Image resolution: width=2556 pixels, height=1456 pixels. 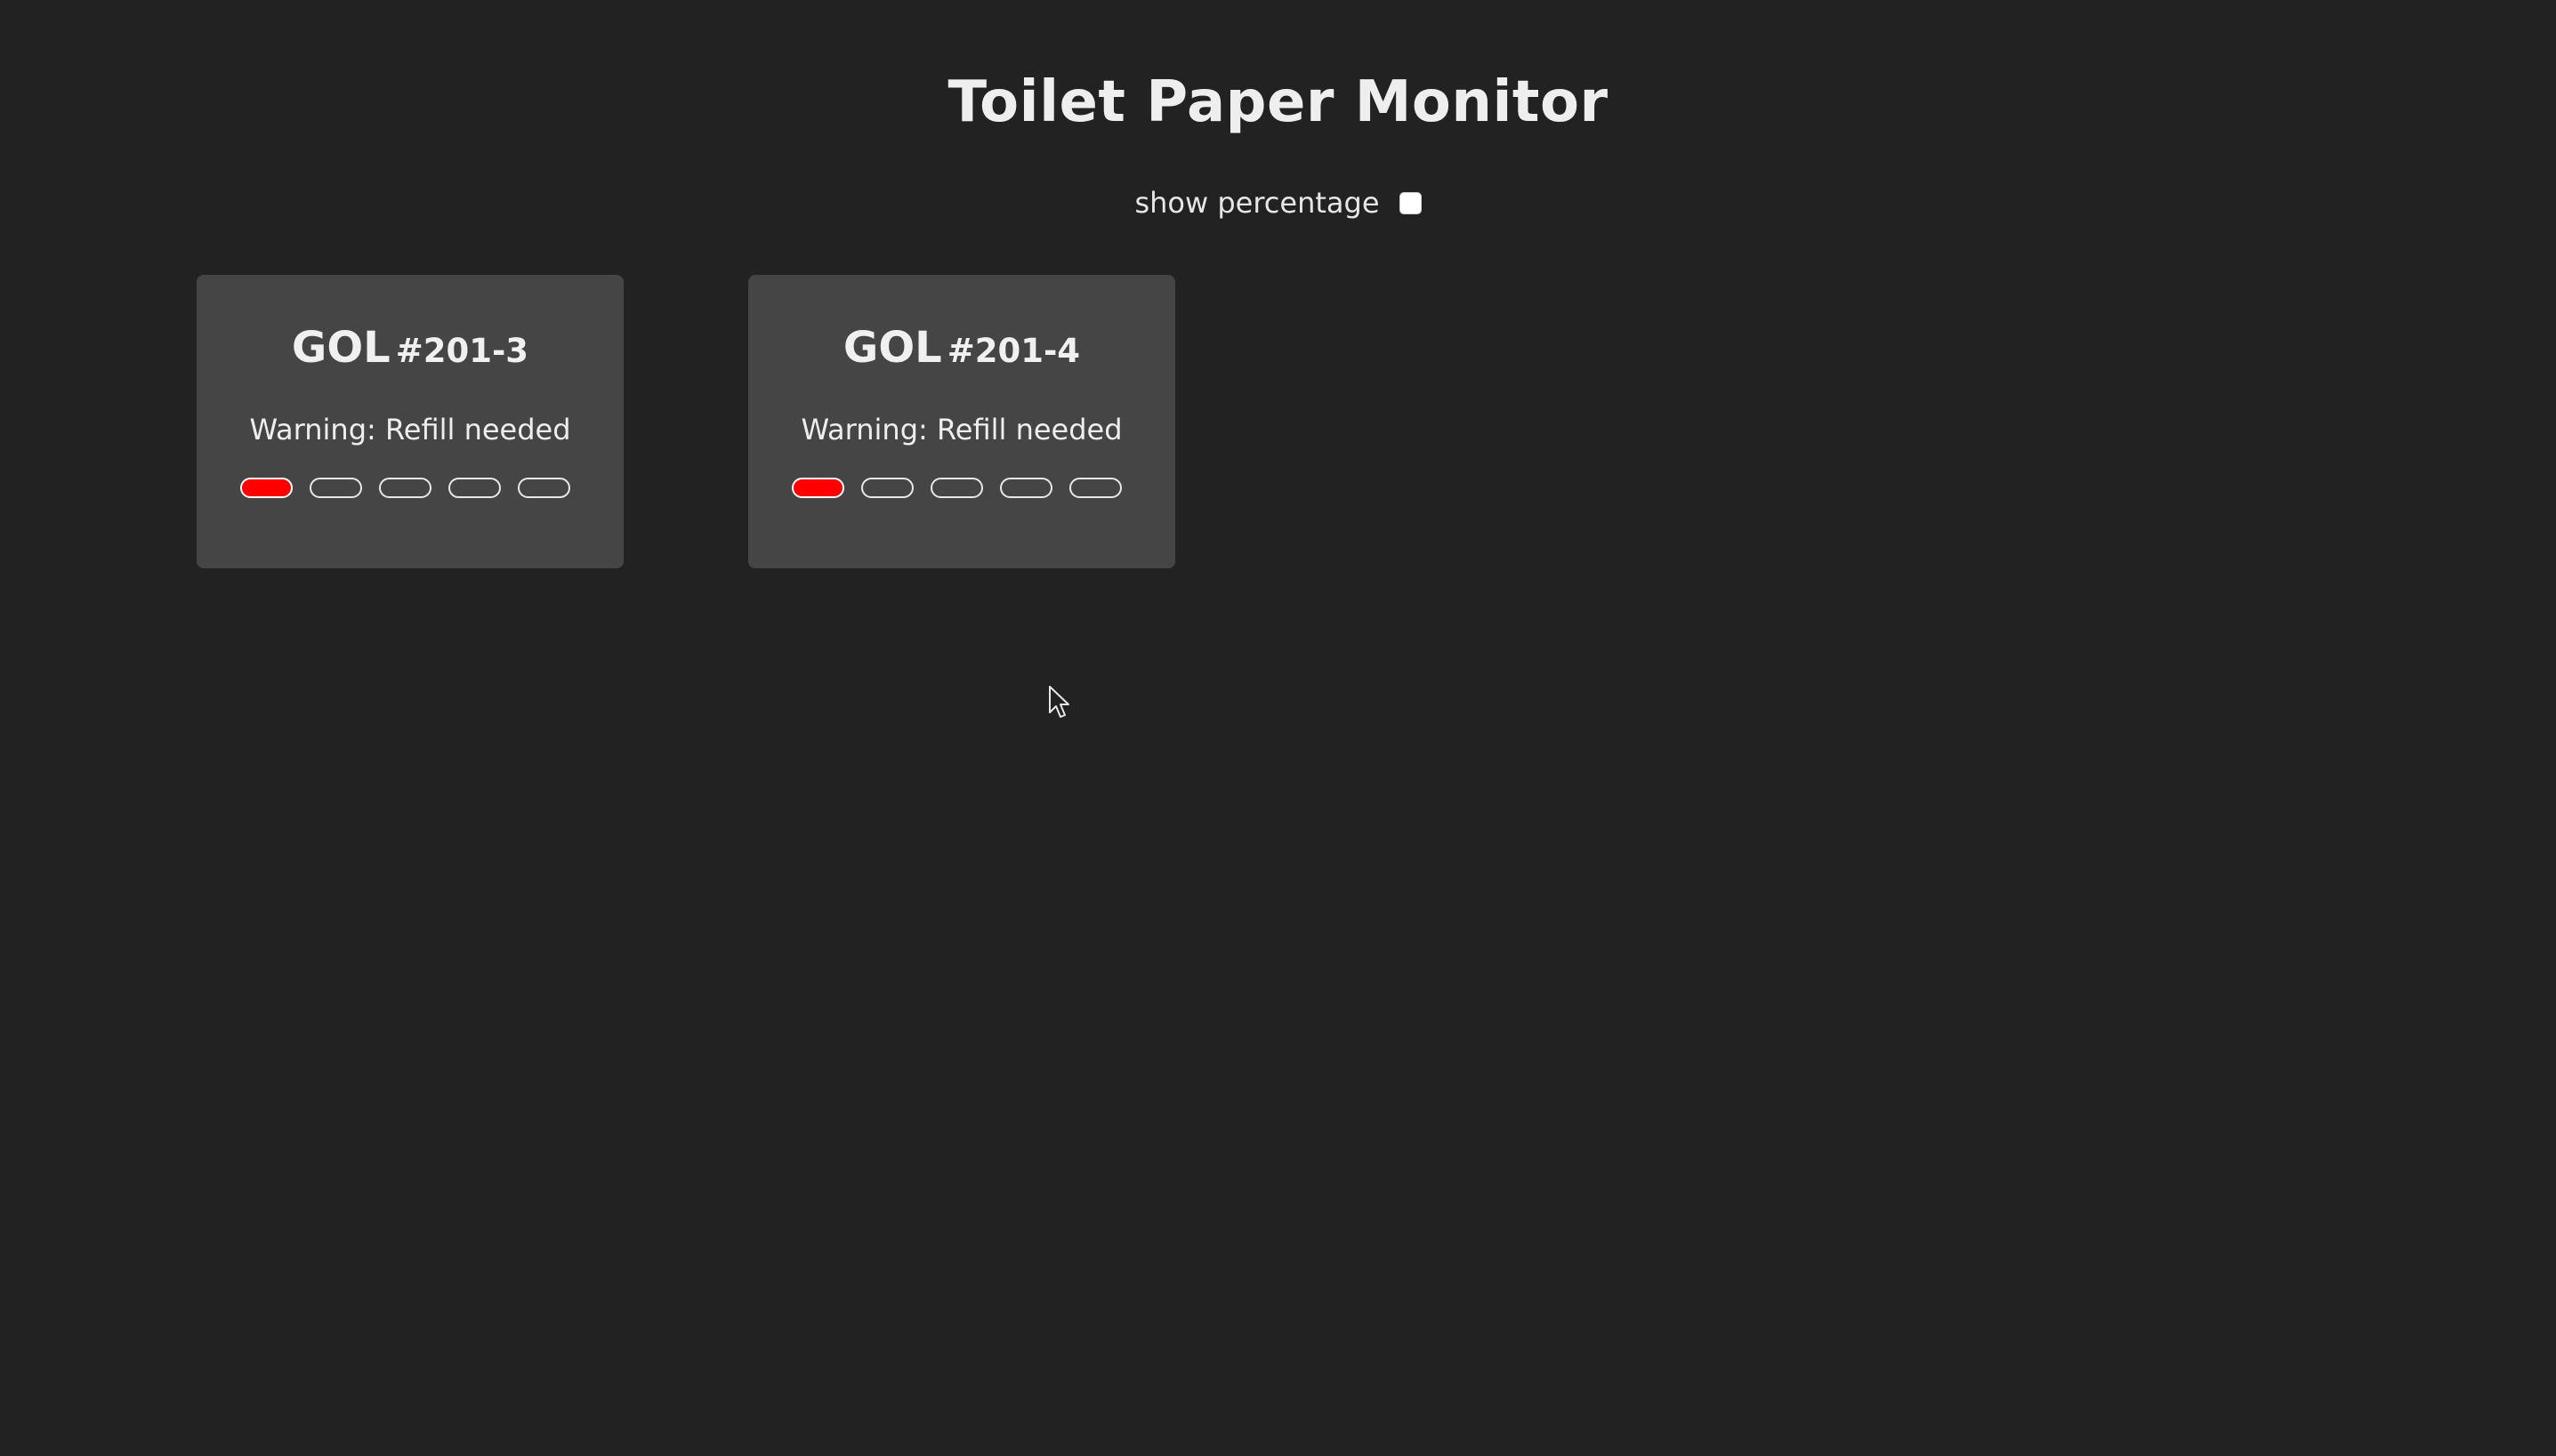 I want to click on dispenser-number: #201-3, so click(x=462, y=351).